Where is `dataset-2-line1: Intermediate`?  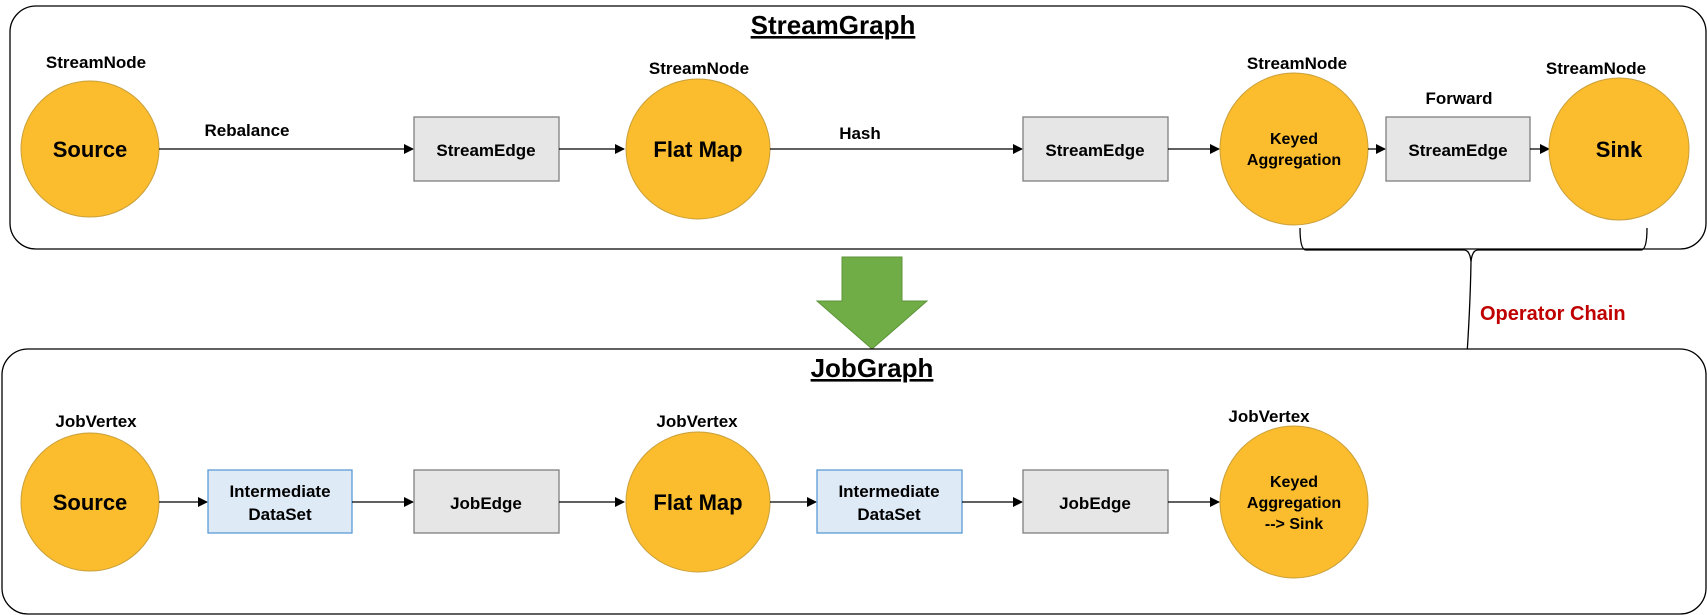
dataset-2-line1: Intermediate is located at coordinates (888, 491).